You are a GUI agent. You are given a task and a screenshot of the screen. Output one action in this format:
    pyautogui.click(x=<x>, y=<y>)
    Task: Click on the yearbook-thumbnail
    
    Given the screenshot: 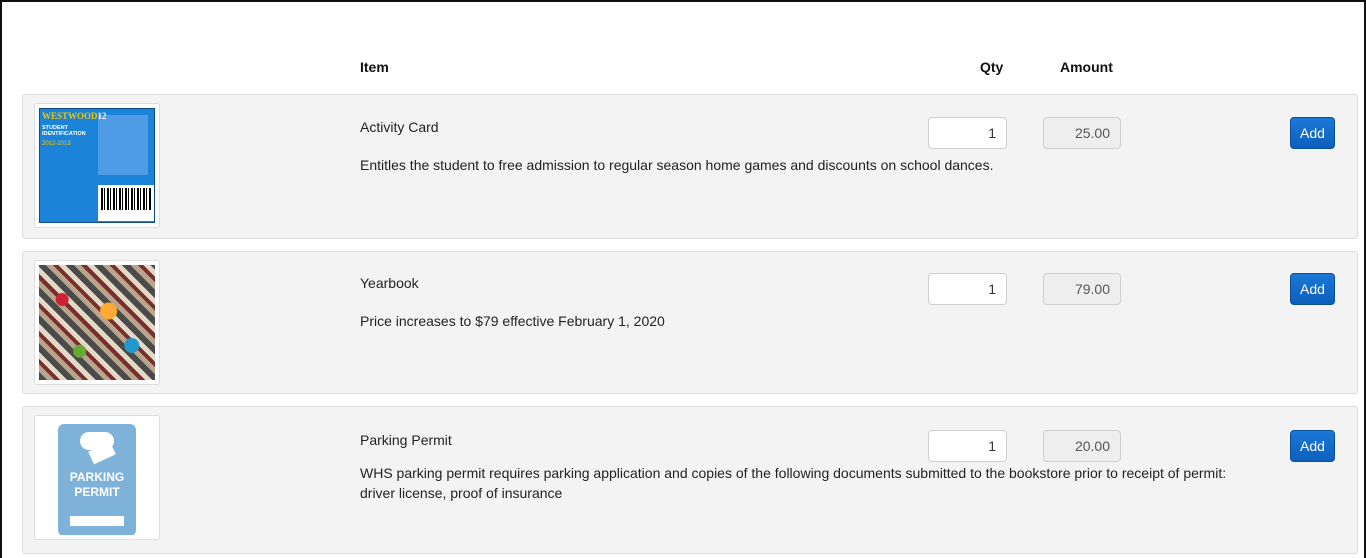 What is the action you would take?
    pyautogui.click(x=97, y=322)
    